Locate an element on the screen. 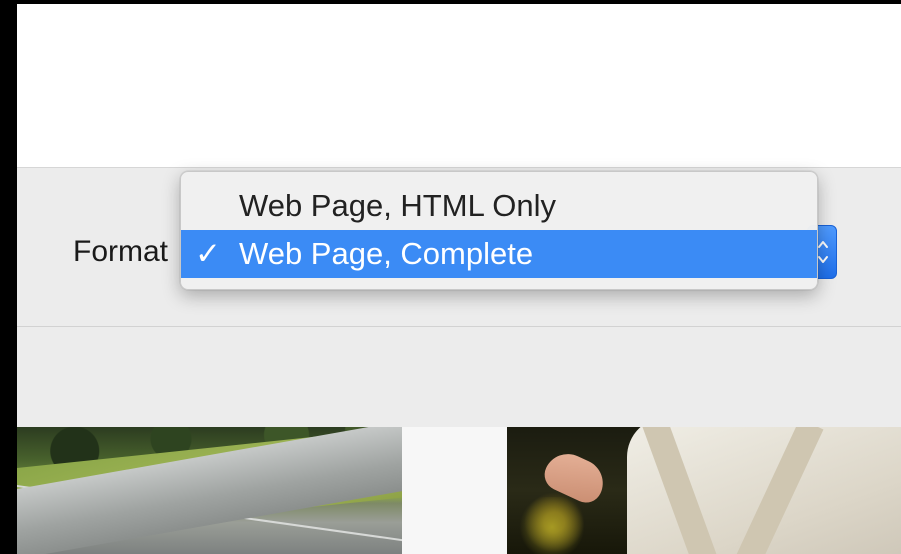 This screenshot has height=554, width=901. menu-item-web-page-complete: ✓ Web Page, Complete is located at coordinates (499, 254).